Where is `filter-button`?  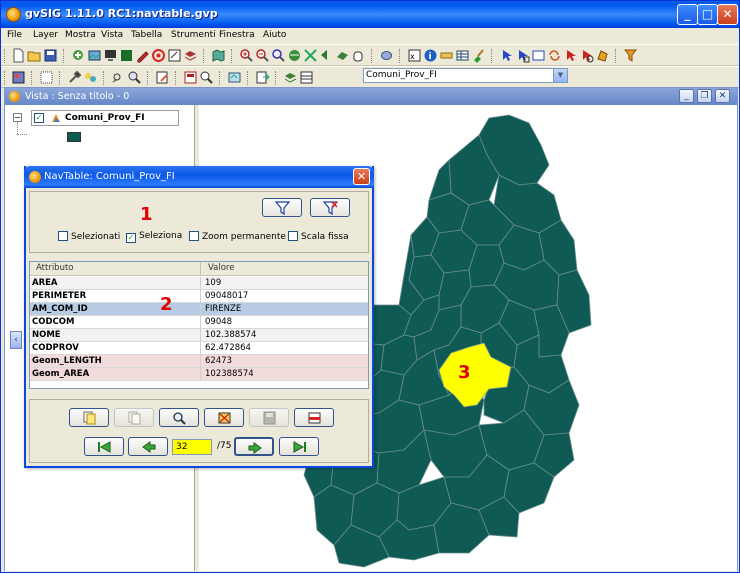
filter-button is located at coordinates (282, 207).